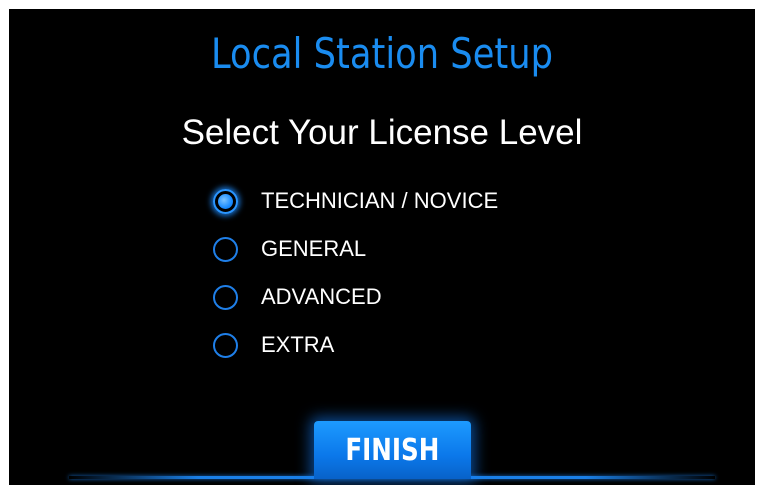 This screenshot has height=494, width=764. What do you see at coordinates (413, 249) in the screenshot?
I see `license-option-general: GENERAL` at bounding box center [413, 249].